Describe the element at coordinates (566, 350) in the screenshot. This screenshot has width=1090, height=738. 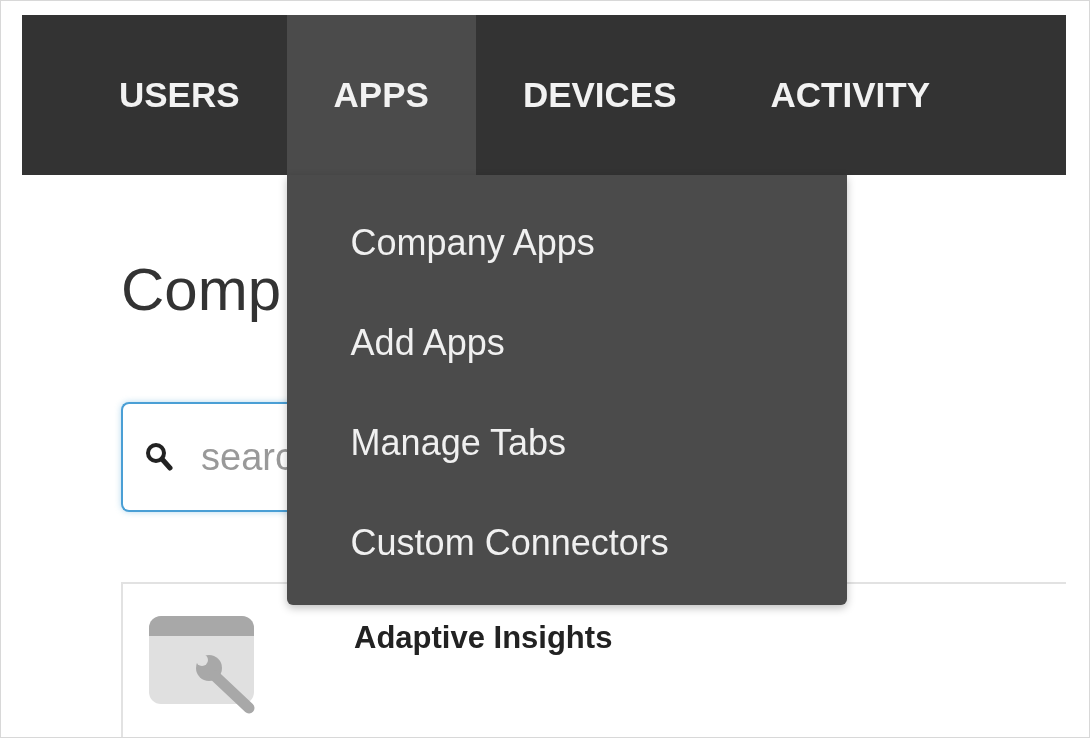
I see `menu-item: Add Apps` at that location.